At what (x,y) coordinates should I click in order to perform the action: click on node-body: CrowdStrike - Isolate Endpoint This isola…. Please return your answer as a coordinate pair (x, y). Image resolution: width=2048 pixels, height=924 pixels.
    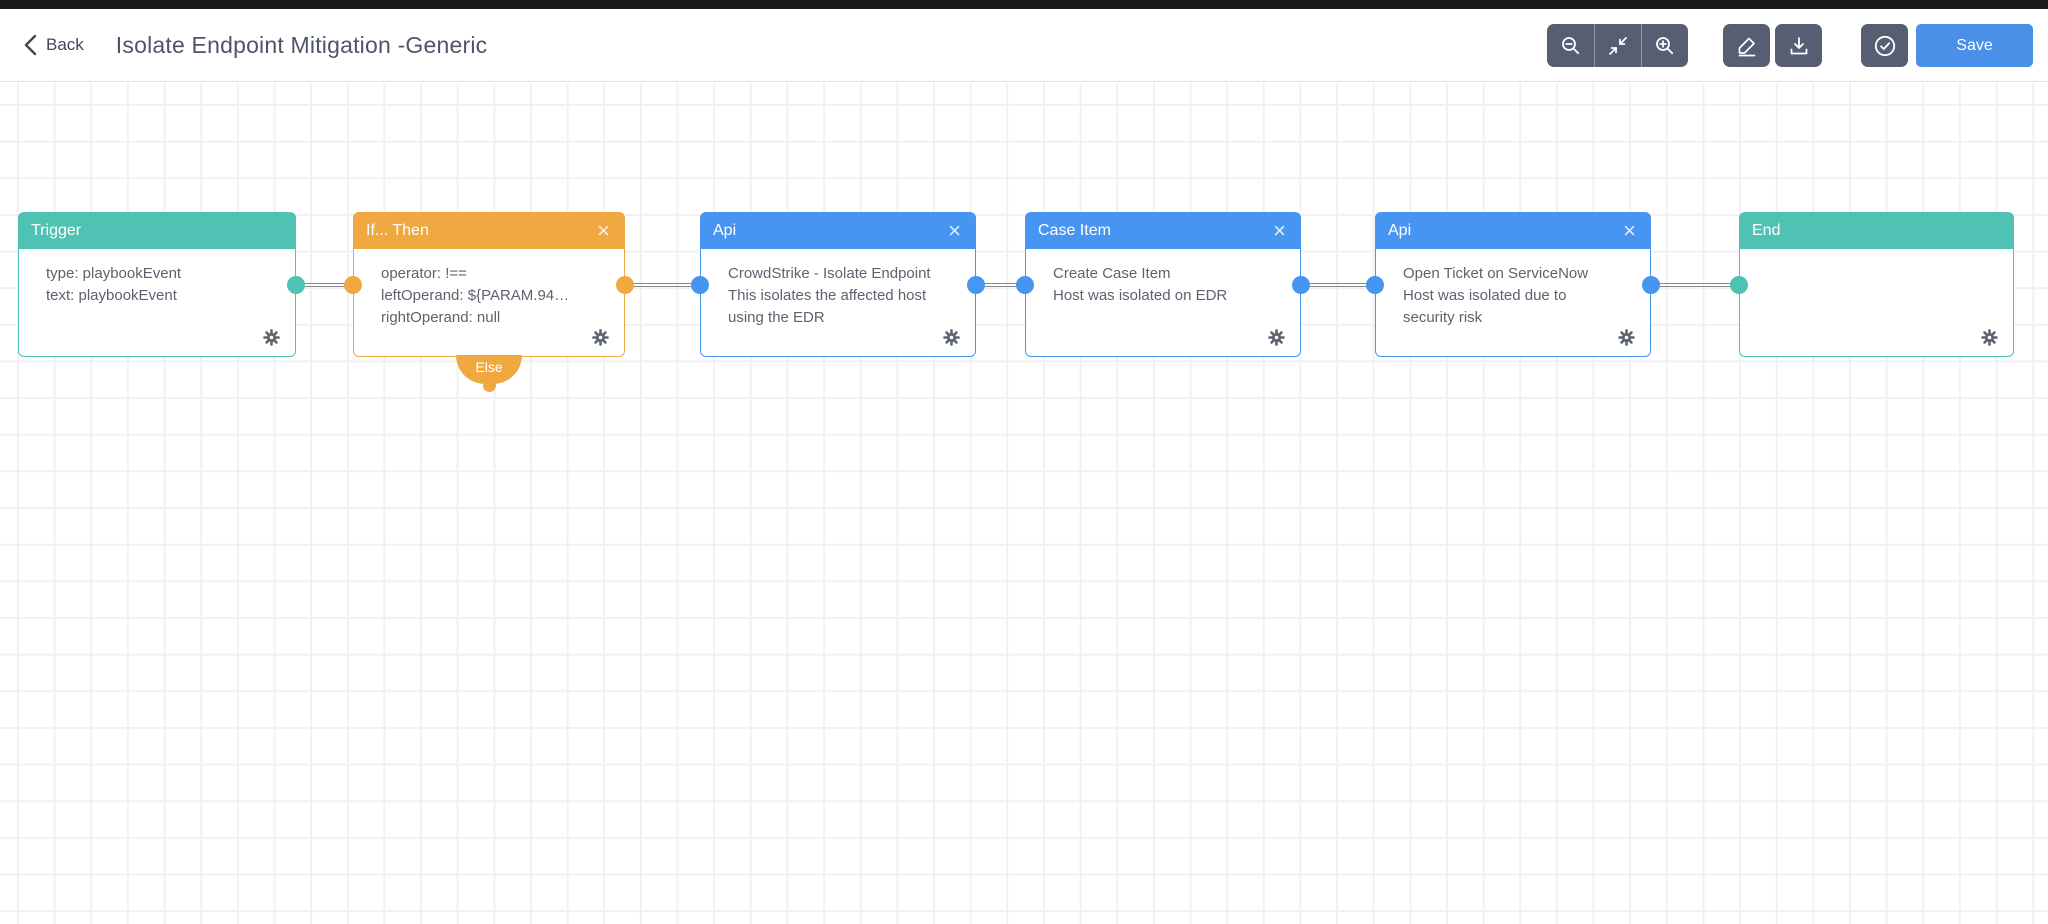
    Looking at the image, I should click on (838, 289).